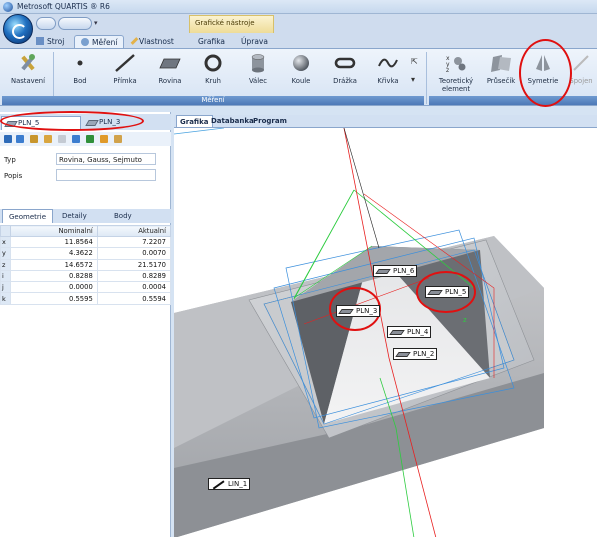 This screenshot has width=597, height=537. What do you see at coordinates (13, 176) in the screenshot?
I see `description-label: Popis` at bounding box center [13, 176].